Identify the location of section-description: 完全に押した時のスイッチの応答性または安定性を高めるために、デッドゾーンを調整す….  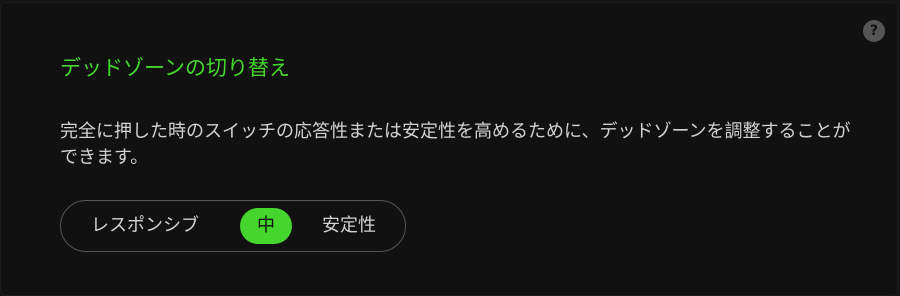
(455, 144).